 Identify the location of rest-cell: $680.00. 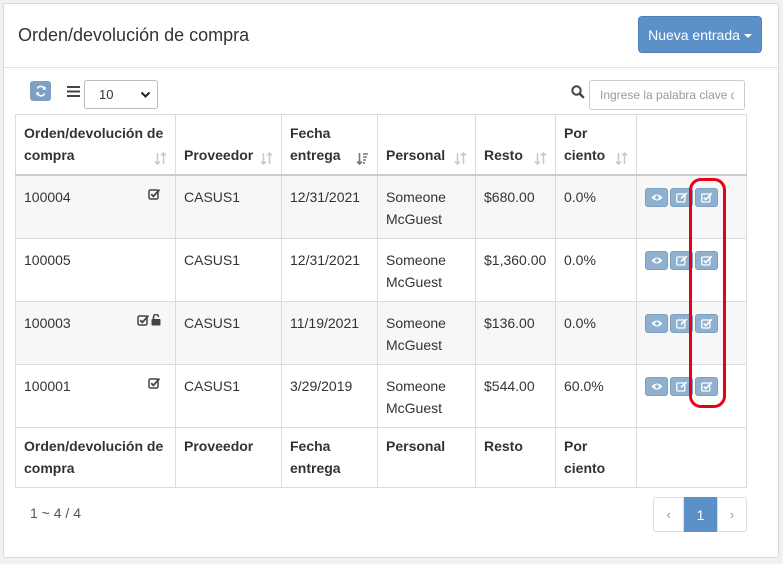
(515, 206).